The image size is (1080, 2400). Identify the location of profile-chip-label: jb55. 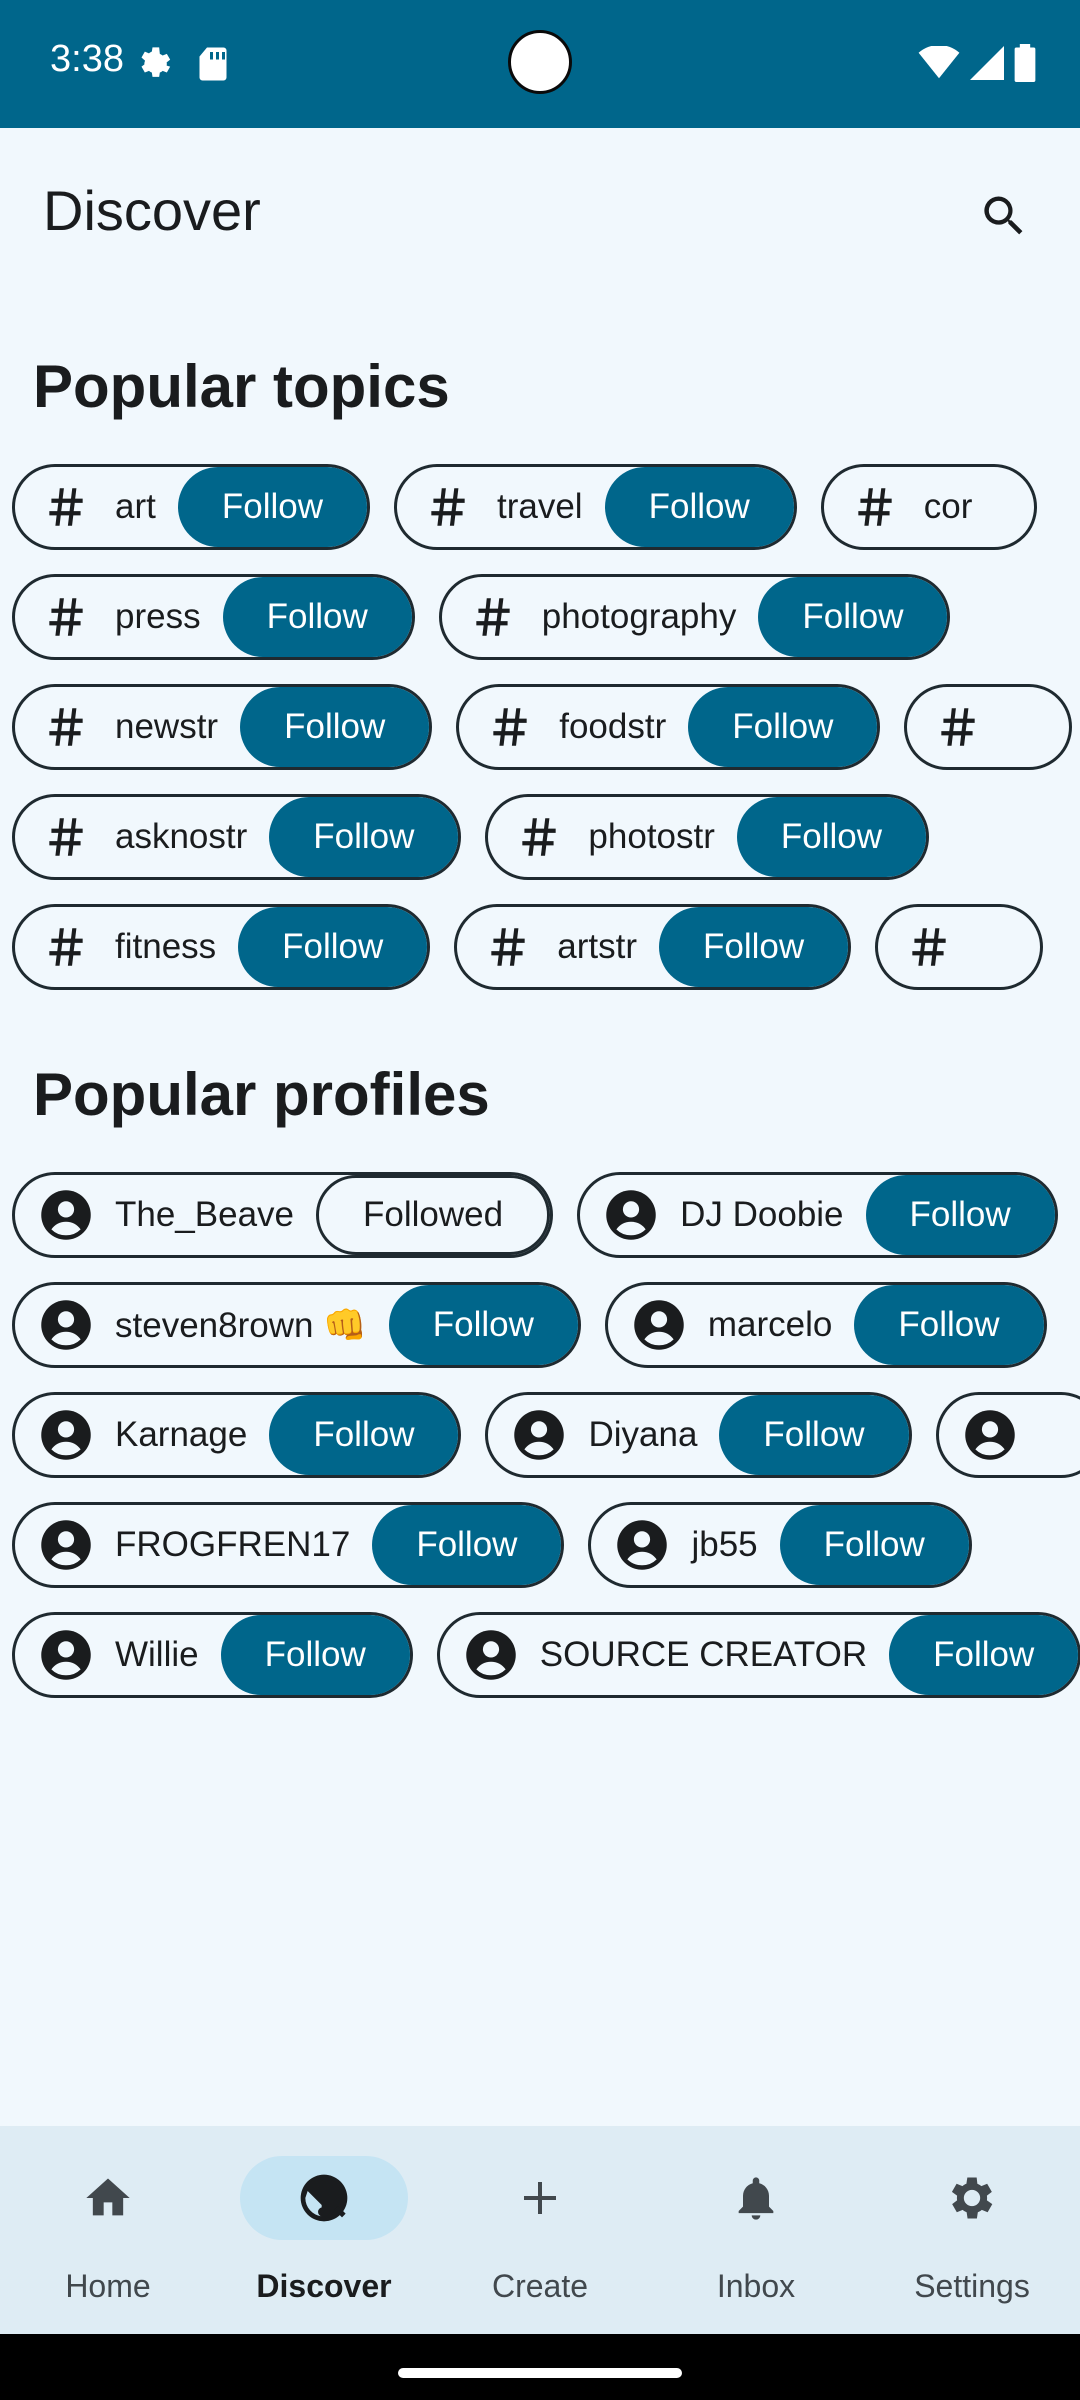
(724, 1544).